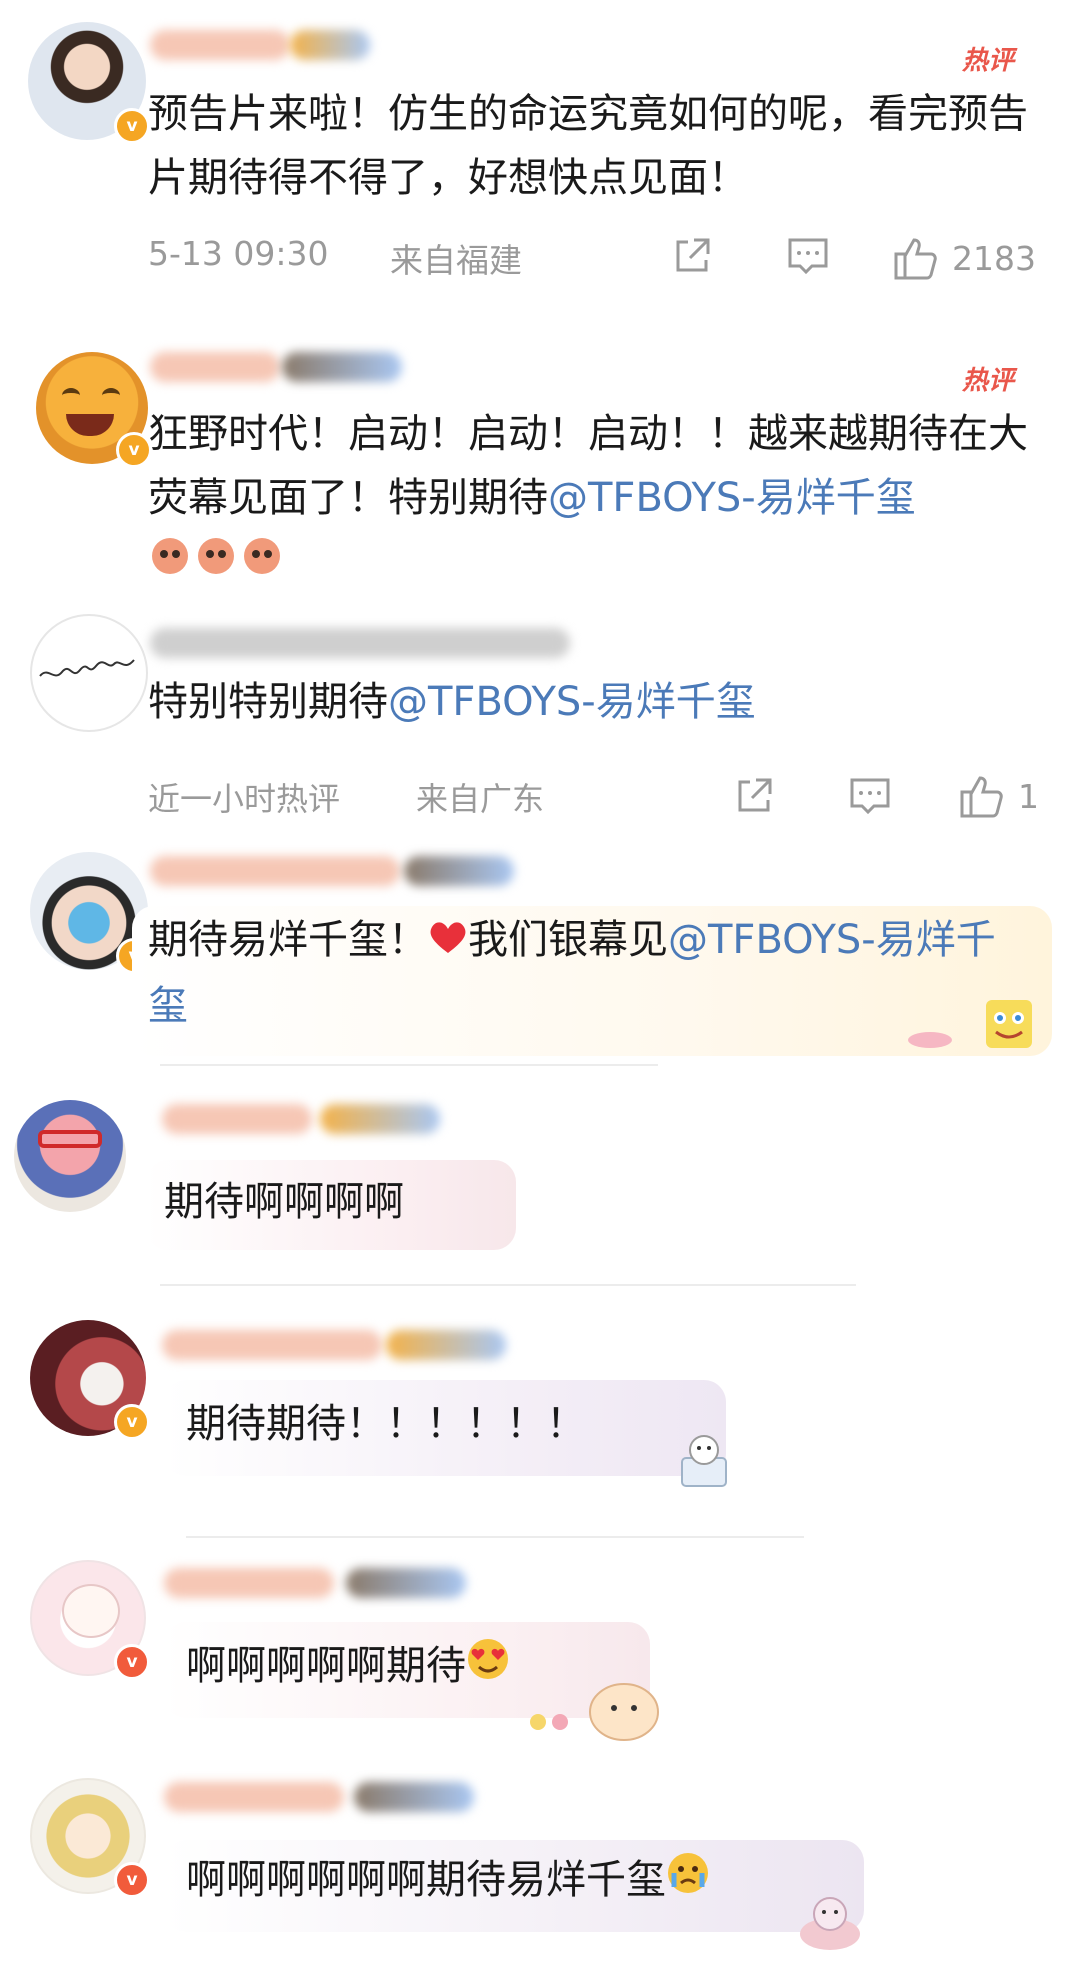  Describe the element at coordinates (268, 702) in the screenshot. I see `comment-body: 特别特别期待` at that location.